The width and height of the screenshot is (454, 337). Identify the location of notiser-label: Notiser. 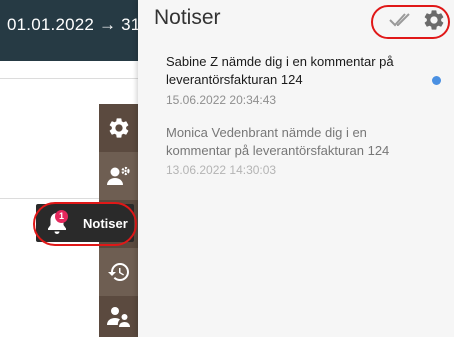
(105, 223).